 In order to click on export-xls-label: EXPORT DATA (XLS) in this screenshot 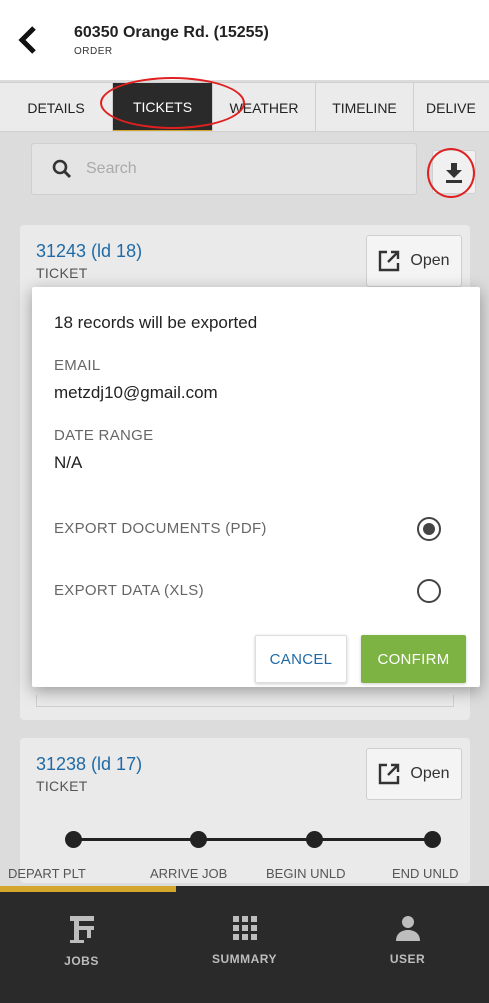, I will do `click(129, 590)`.